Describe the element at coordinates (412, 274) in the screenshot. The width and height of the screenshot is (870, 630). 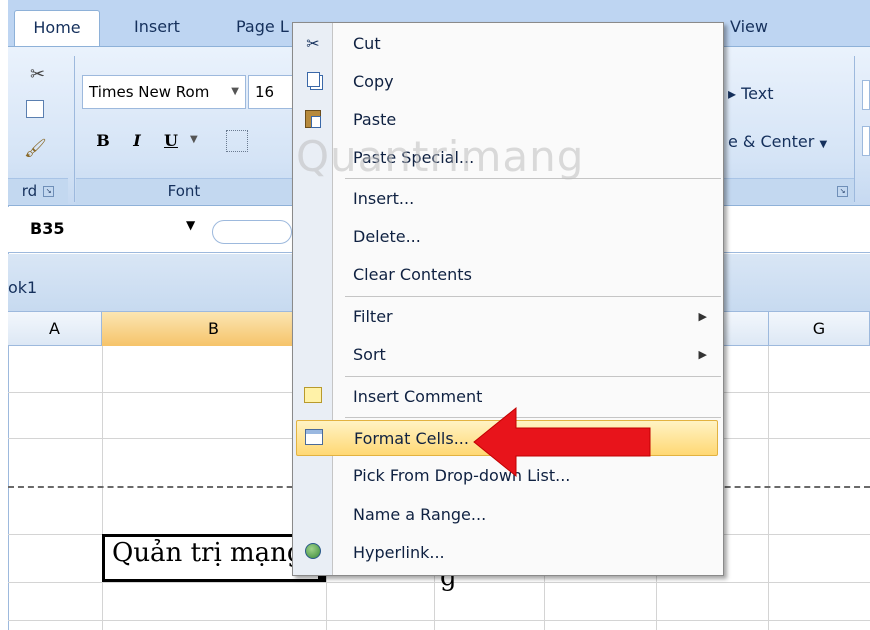
I see `menu-item-label: Clear Contents` at that location.